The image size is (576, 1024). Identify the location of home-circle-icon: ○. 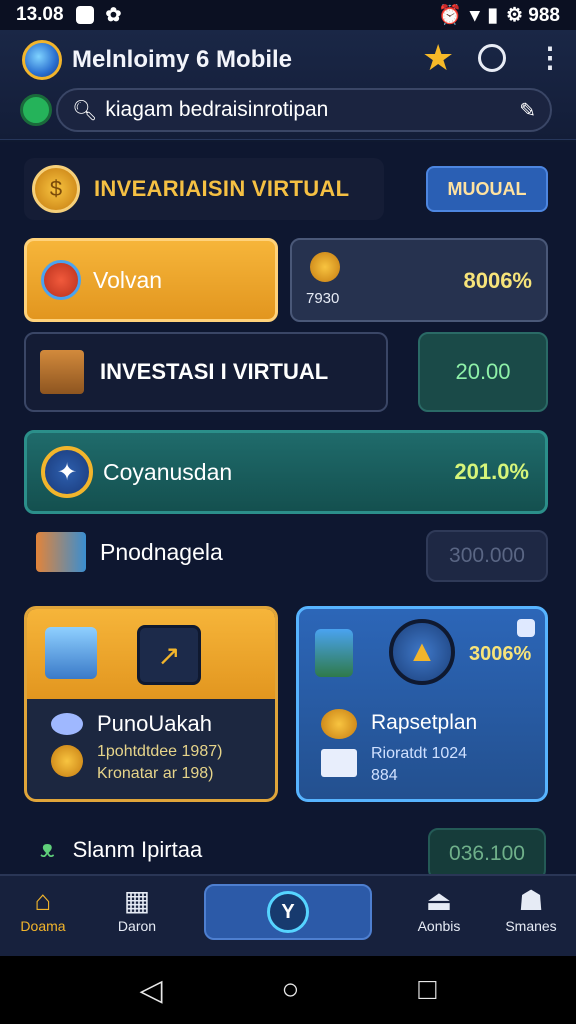
(290, 990).